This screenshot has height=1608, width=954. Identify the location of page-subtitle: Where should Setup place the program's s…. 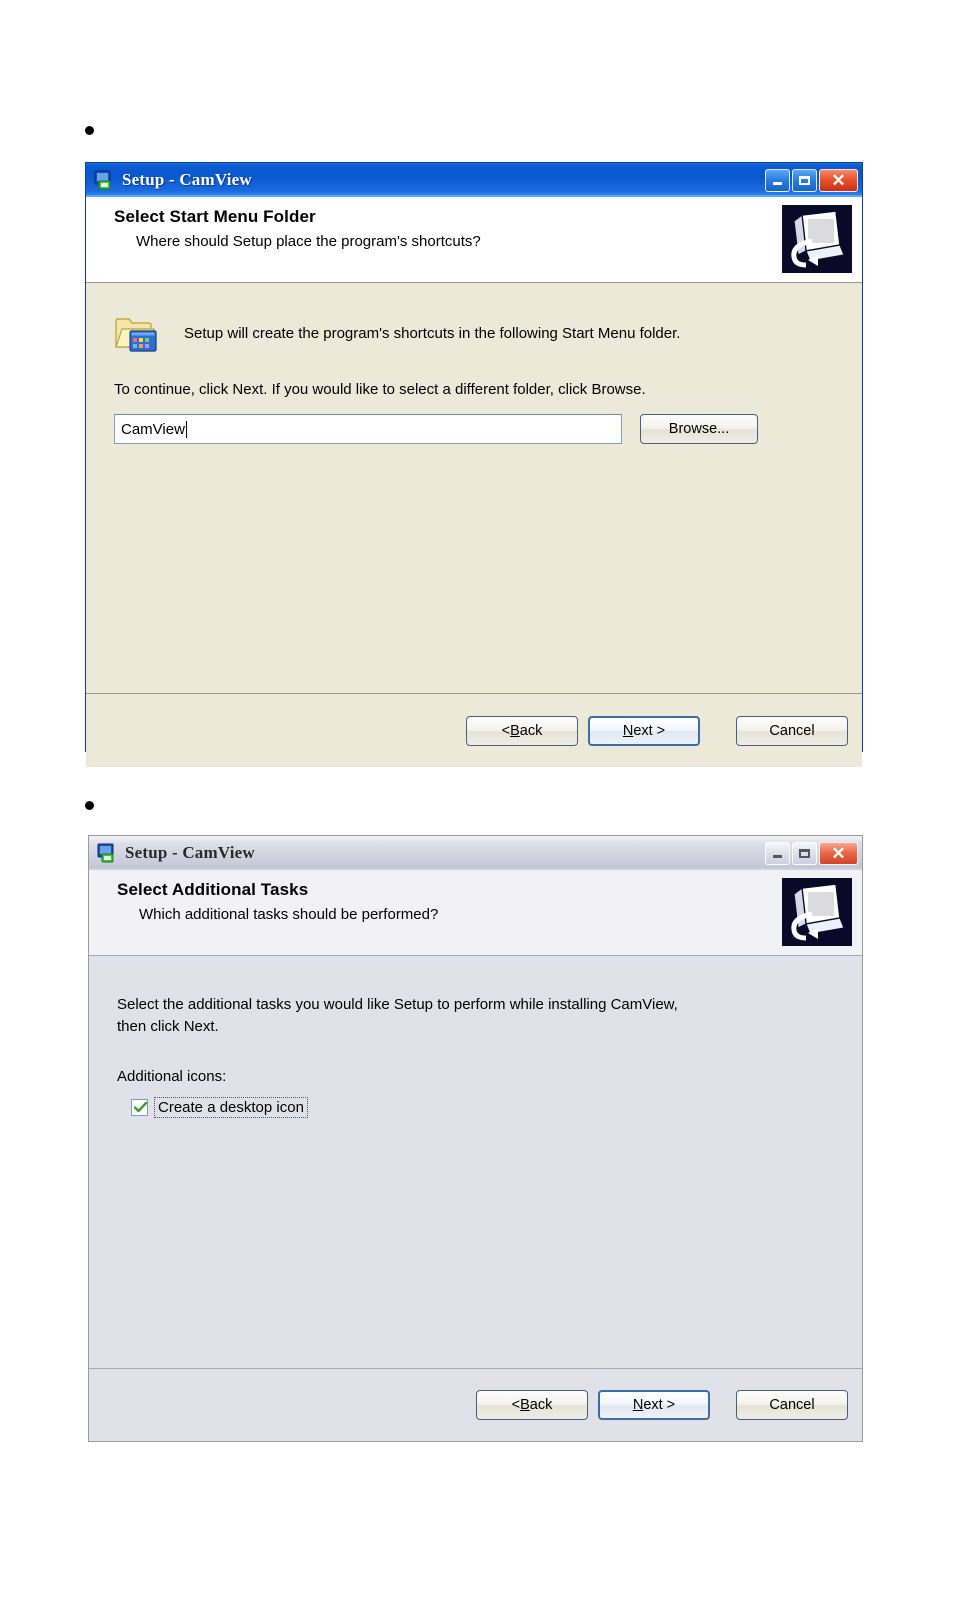
(308, 241).